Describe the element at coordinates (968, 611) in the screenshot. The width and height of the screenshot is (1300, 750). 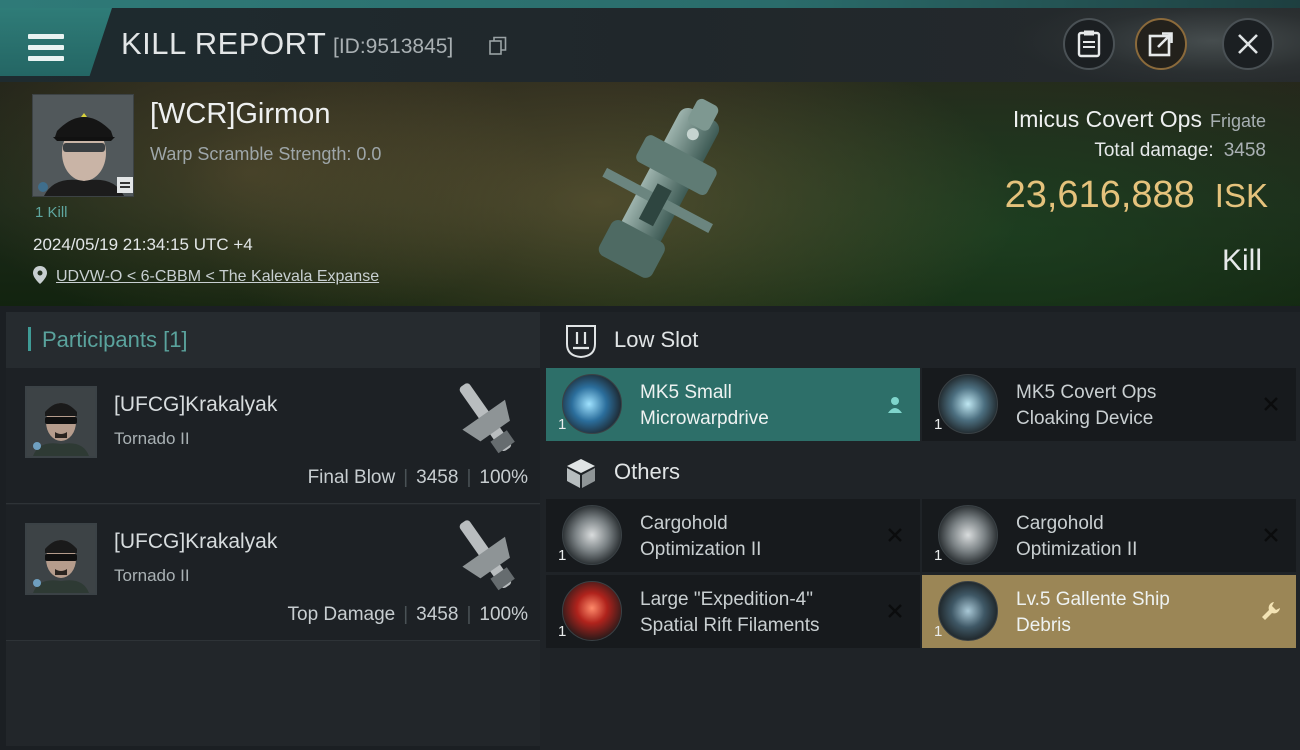
I see `ship-debris-icon` at that location.